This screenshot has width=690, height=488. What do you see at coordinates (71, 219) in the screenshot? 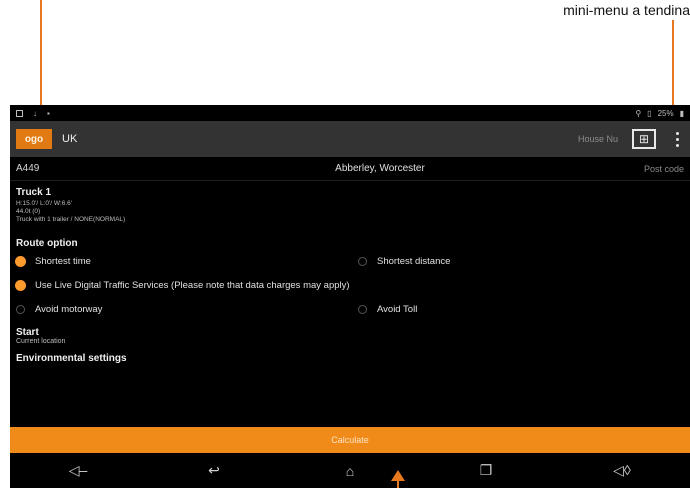
I see `truck-trailer: Truck with 1 trailer / NONE(NORMAL)` at bounding box center [71, 219].